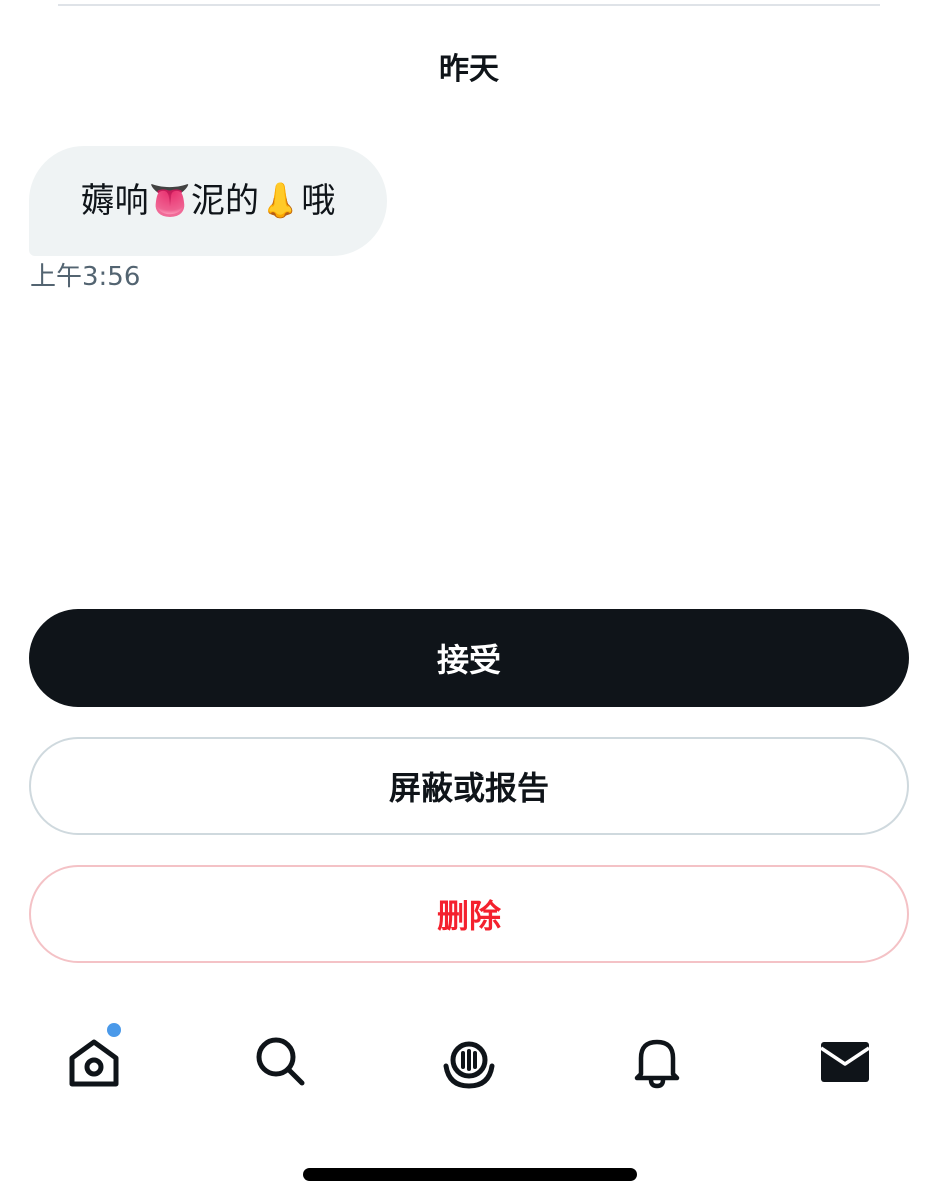 Image resolution: width=938 pixels, height=1200 pixels. I want to click on mail-icon, so click(845, 1062).